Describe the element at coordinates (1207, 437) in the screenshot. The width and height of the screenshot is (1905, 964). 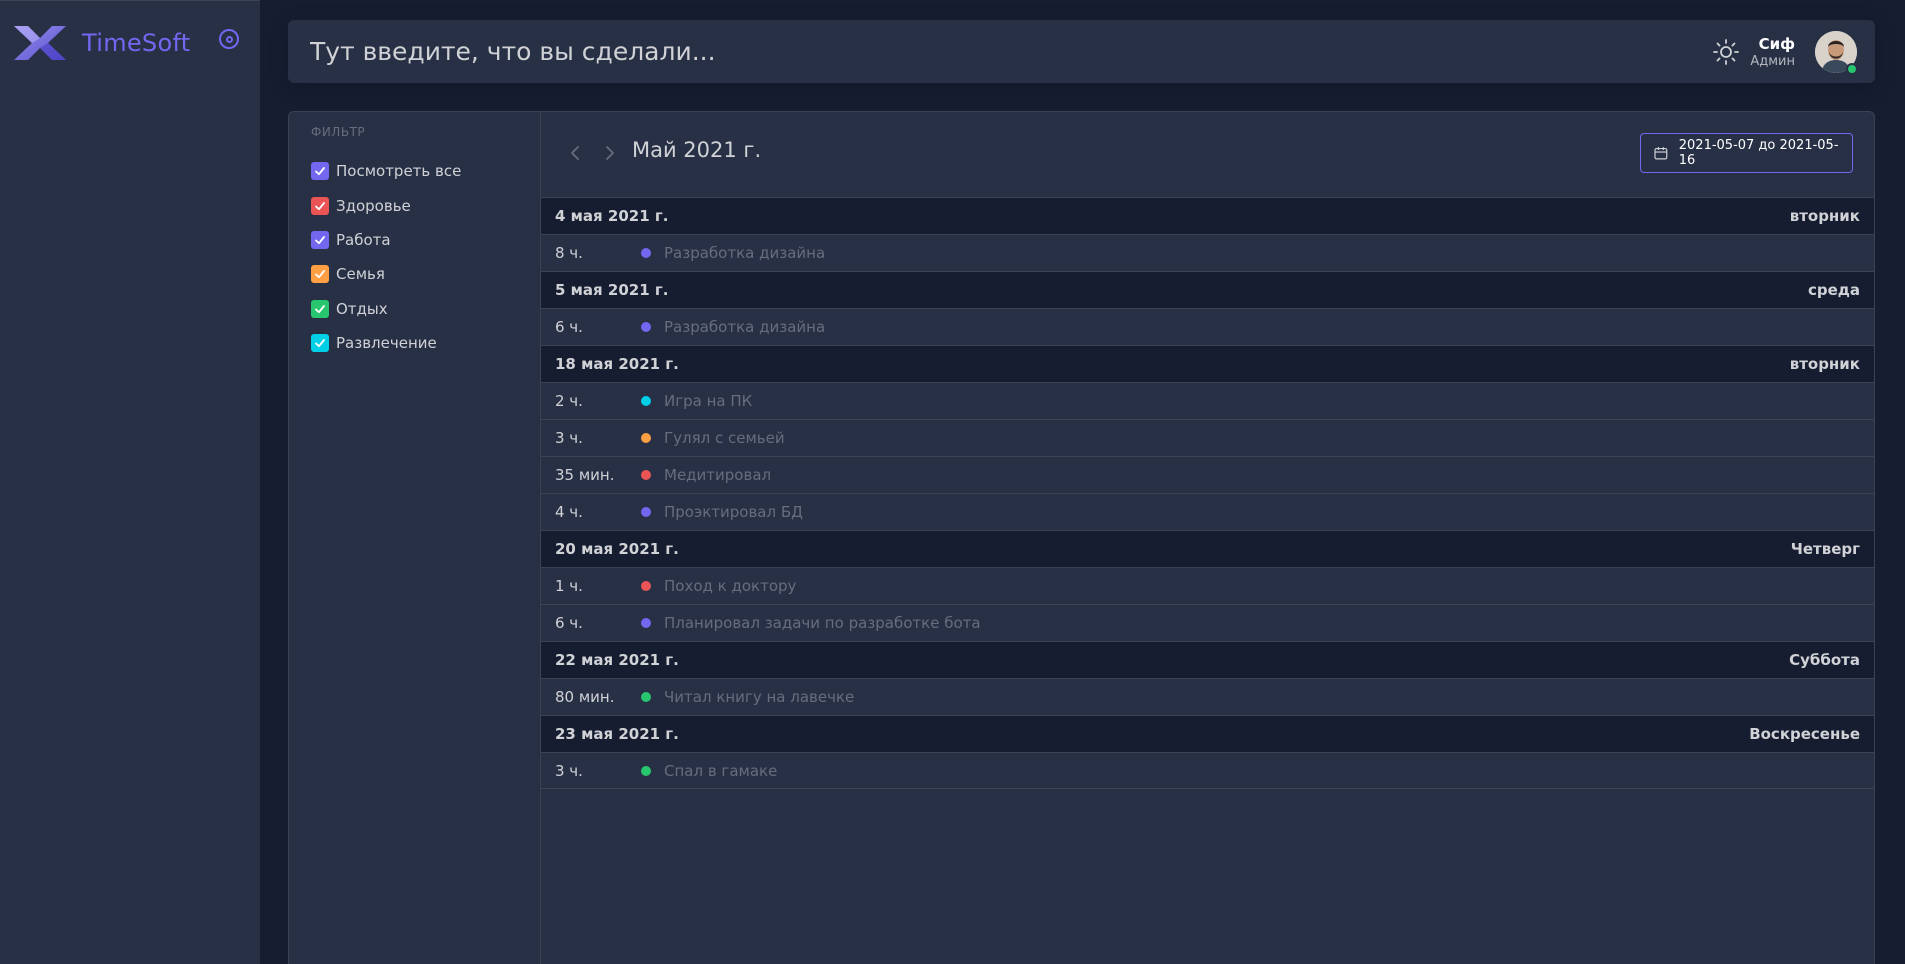
I see `event-row: 3 ч. Гулял с семьей` at that location.